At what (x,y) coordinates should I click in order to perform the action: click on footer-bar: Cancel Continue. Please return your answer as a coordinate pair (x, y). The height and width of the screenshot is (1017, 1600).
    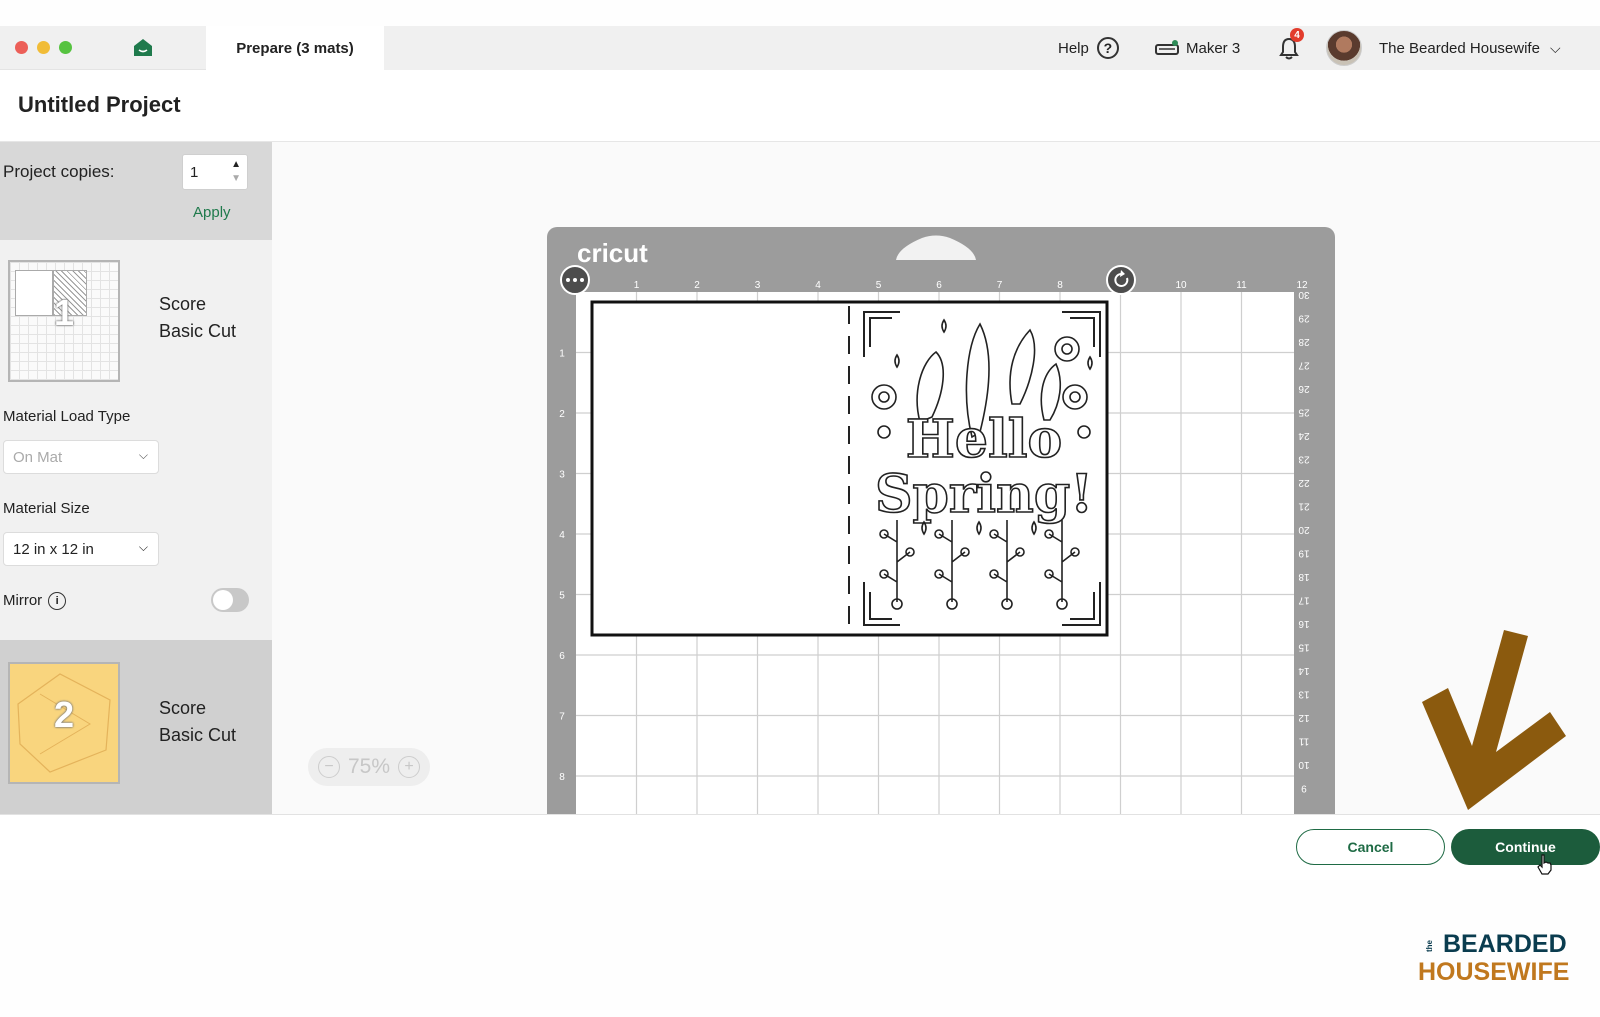
    Looking at the image, I should click on (800, 847).